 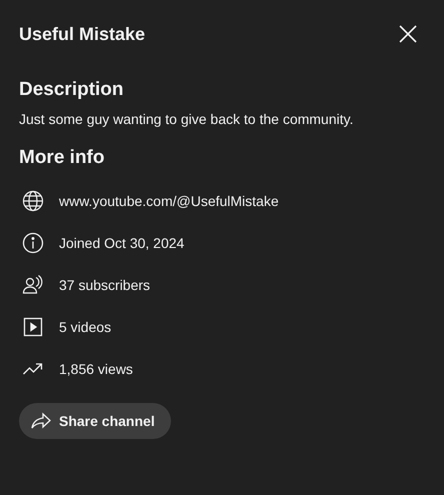 What do you see at coordinates (408, 34) in the screenshot?
I see `close-icon` at bounding box center [408, 34].